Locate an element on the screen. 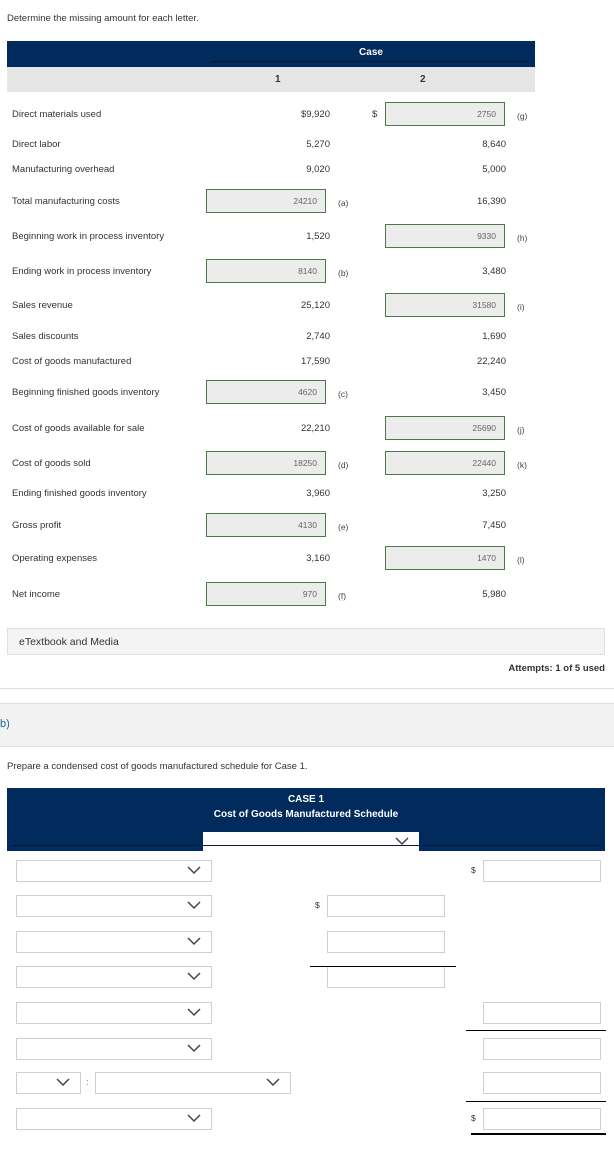 The width and height of the screenshot is (614, 1158). case2-value: 3,250 is located at coordinates (494, 493).